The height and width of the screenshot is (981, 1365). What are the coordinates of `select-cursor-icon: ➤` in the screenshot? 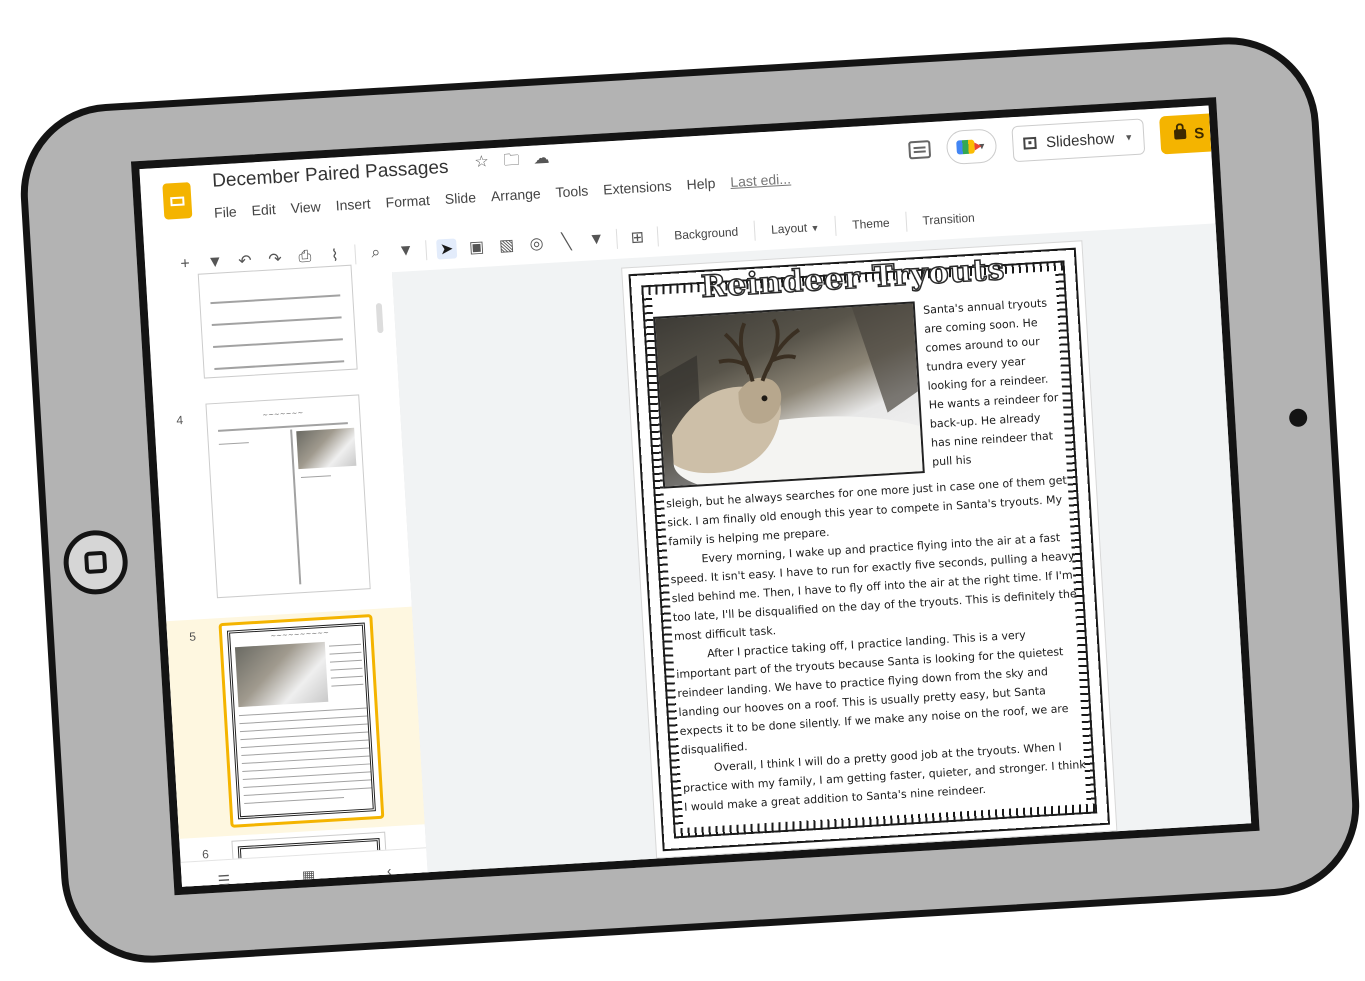 It's located at (447, 249).